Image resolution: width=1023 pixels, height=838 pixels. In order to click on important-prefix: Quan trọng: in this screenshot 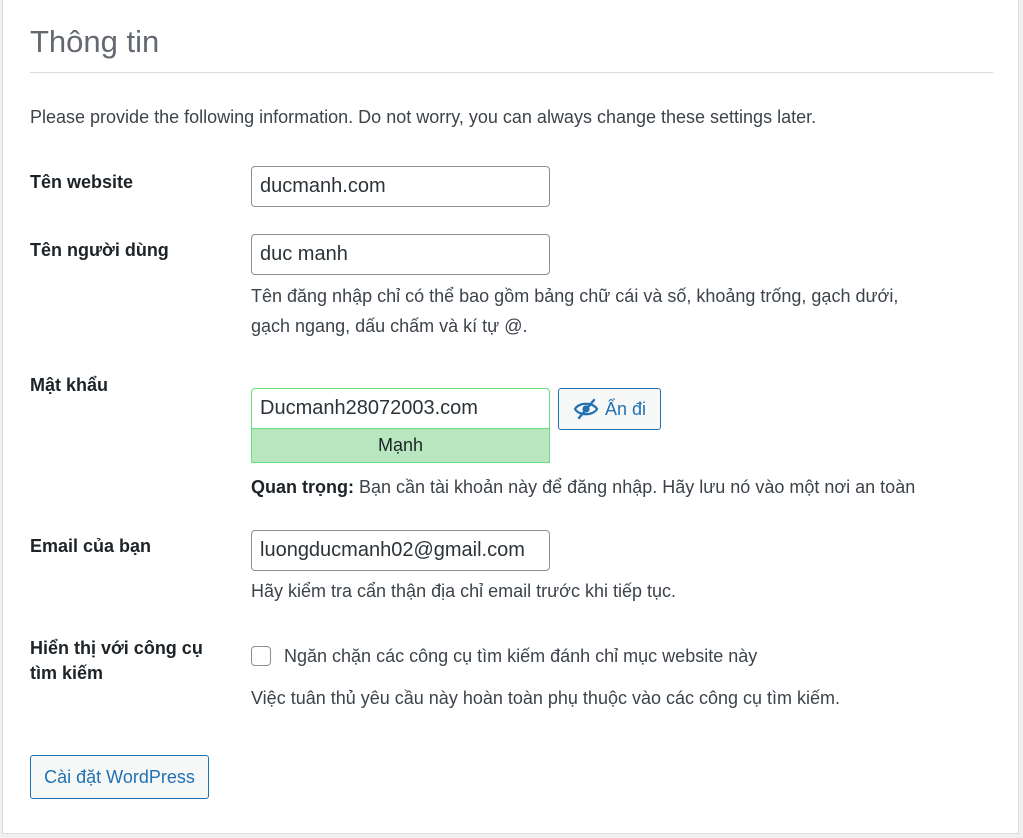, I will do `click(302, 487)`.